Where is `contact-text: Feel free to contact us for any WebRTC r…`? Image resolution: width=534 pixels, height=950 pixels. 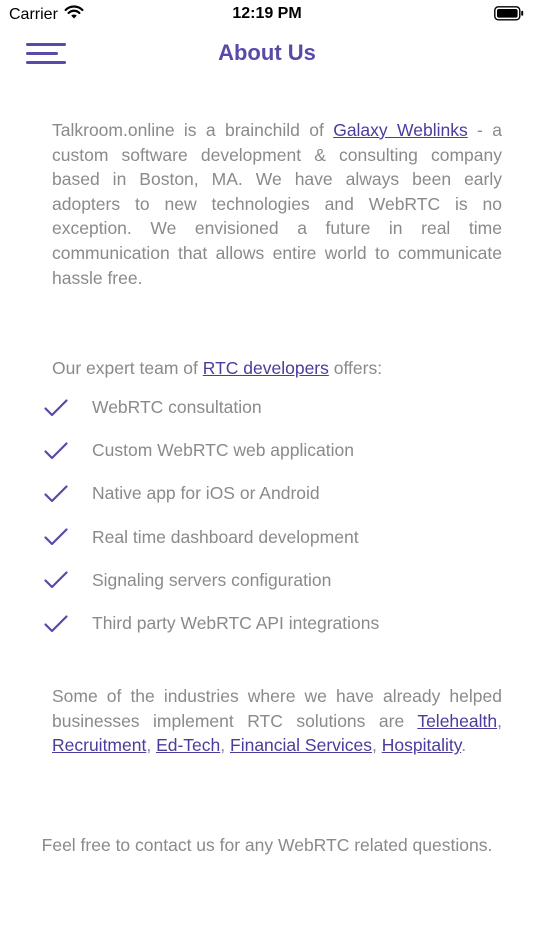
contact-text: Feel free to contact us for any WebRTC r… is located at coordinates (267, 845).